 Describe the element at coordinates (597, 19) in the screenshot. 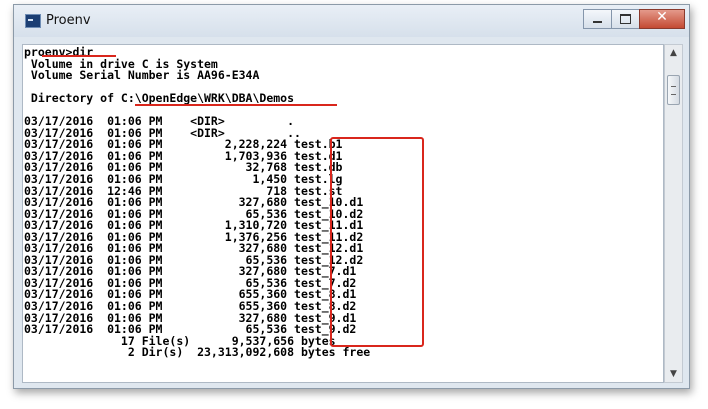

I see `minimize-button` at that location.